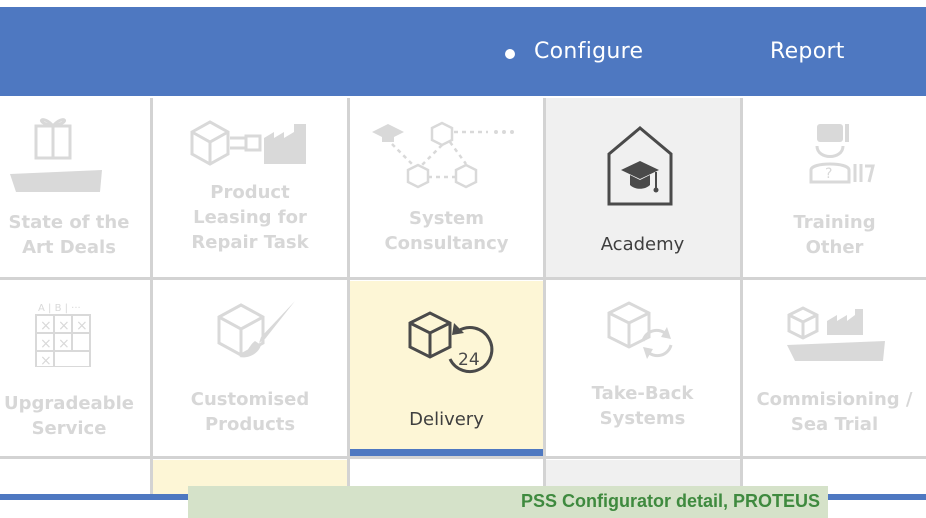 This screenshot has height=518, width=926. What do you see at coordinates (642, 406) in the screenshot?
I see `cell-label: Take-Back Systems` at bounding box center [642, 406].